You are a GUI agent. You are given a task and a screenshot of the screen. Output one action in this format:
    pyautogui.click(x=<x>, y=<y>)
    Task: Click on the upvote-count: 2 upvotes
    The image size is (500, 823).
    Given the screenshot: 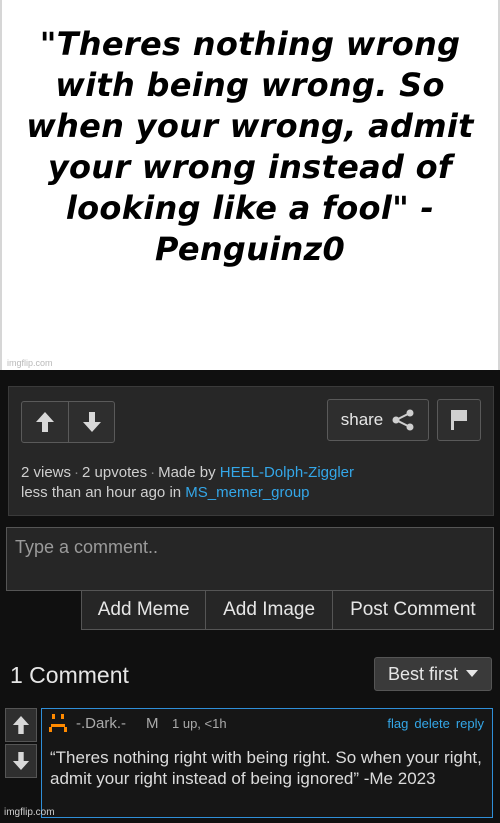 What is the action you would take?
    pyautogui.click(x=115, y=472)
    